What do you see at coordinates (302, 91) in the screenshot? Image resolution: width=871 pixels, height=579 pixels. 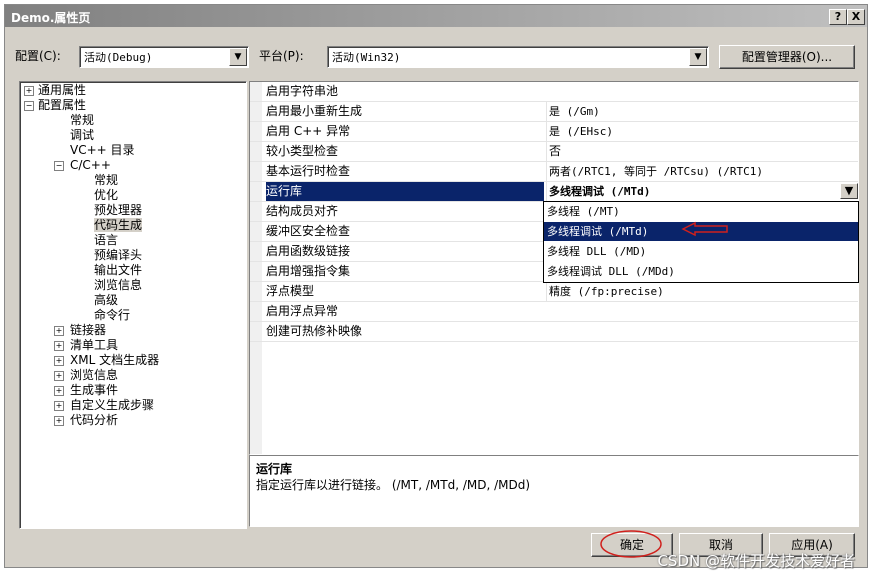 I see `property-name: 启用字符串池` at bounding box center [302, 91].